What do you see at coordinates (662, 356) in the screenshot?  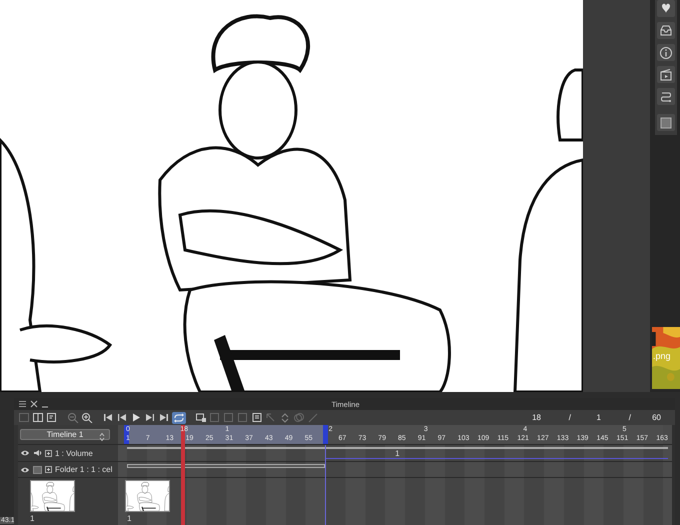 I see `file-name: .png` at bounding box center [662, 356].